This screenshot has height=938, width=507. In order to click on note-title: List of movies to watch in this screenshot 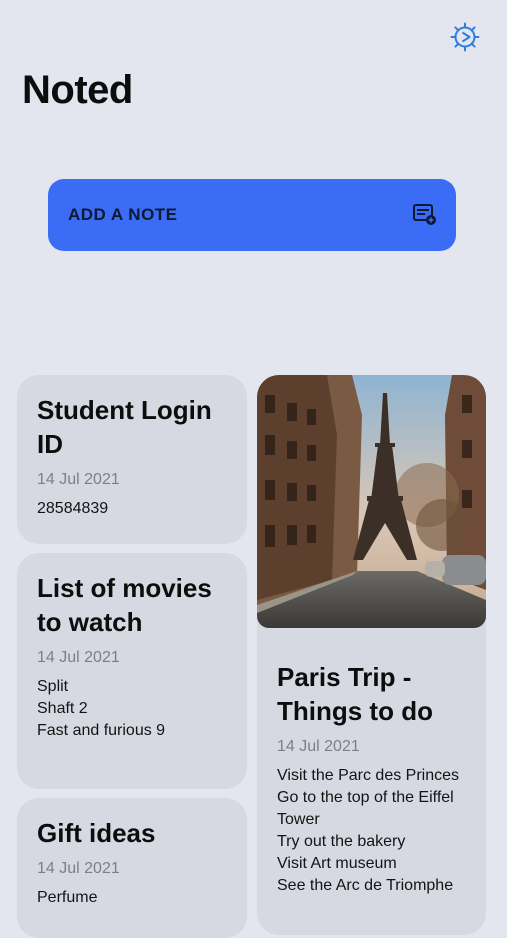, I will do `click(124, 605)`.